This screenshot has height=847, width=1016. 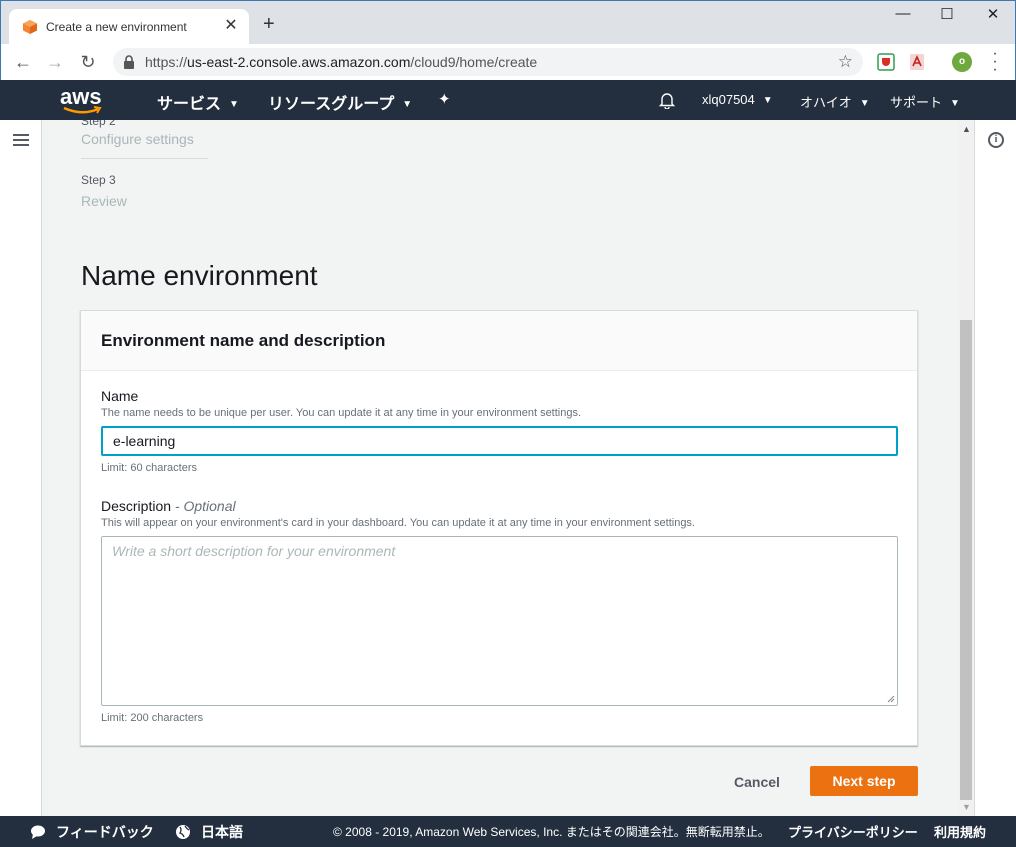 What do you see at coordinates (966, 807) in the screenshot?
I see `scroll-down-icon: ▼` at bounding box center [966, 807].